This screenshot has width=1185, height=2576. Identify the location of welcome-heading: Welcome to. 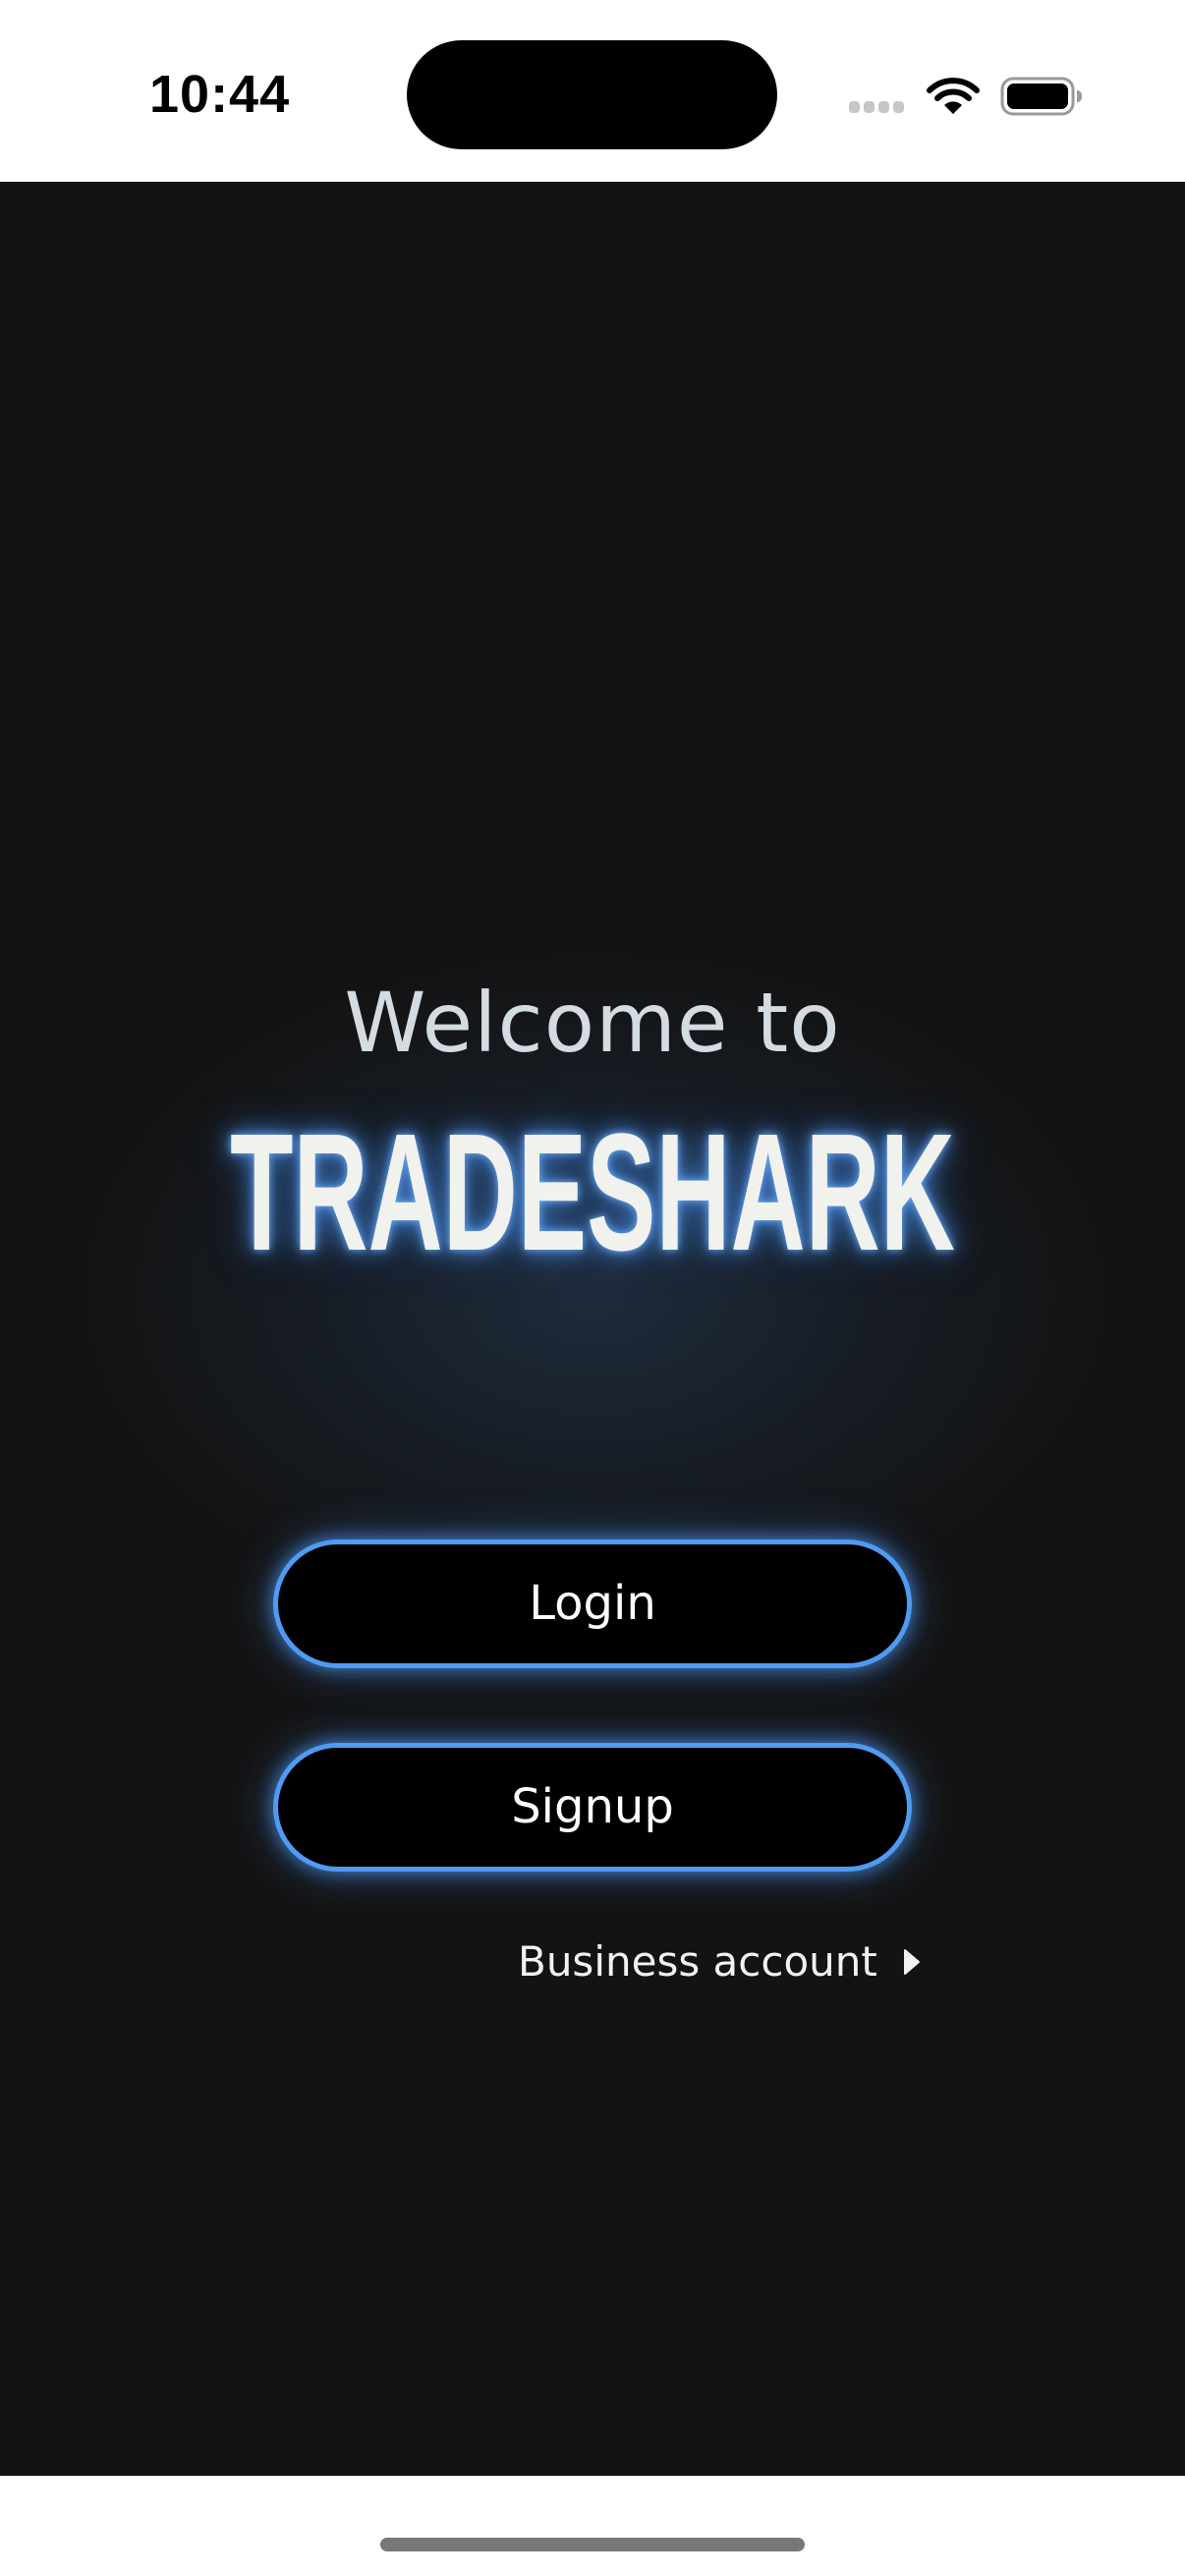
(592, 1023).